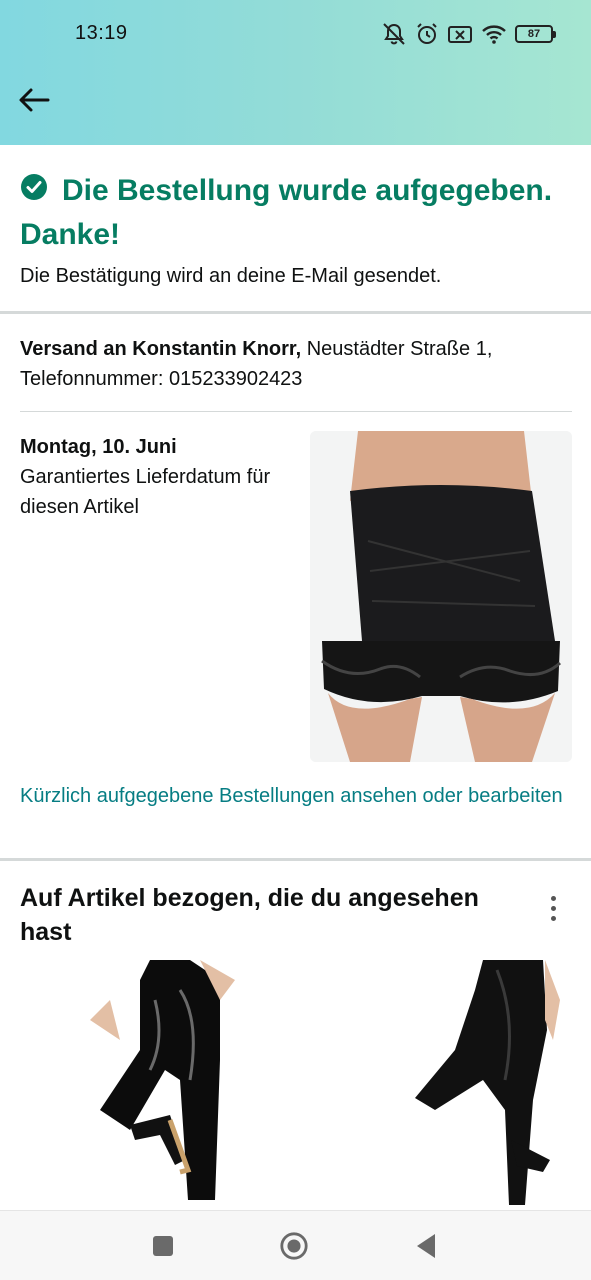 The image size is (591, 1280). Describe the element at coordinates (101, 33) in the screenshot. I see `status-time: 13:19` at that location.